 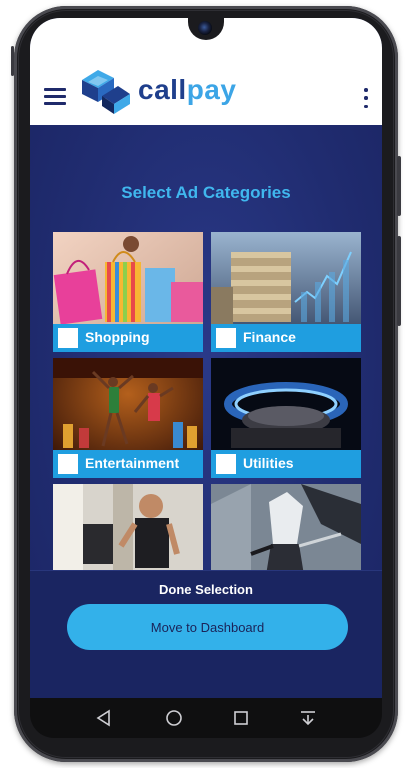 What do you see at coordinates (206, 718) in the screenshot?
I see `system-navigation-bar` at bounding box center [206, 718].